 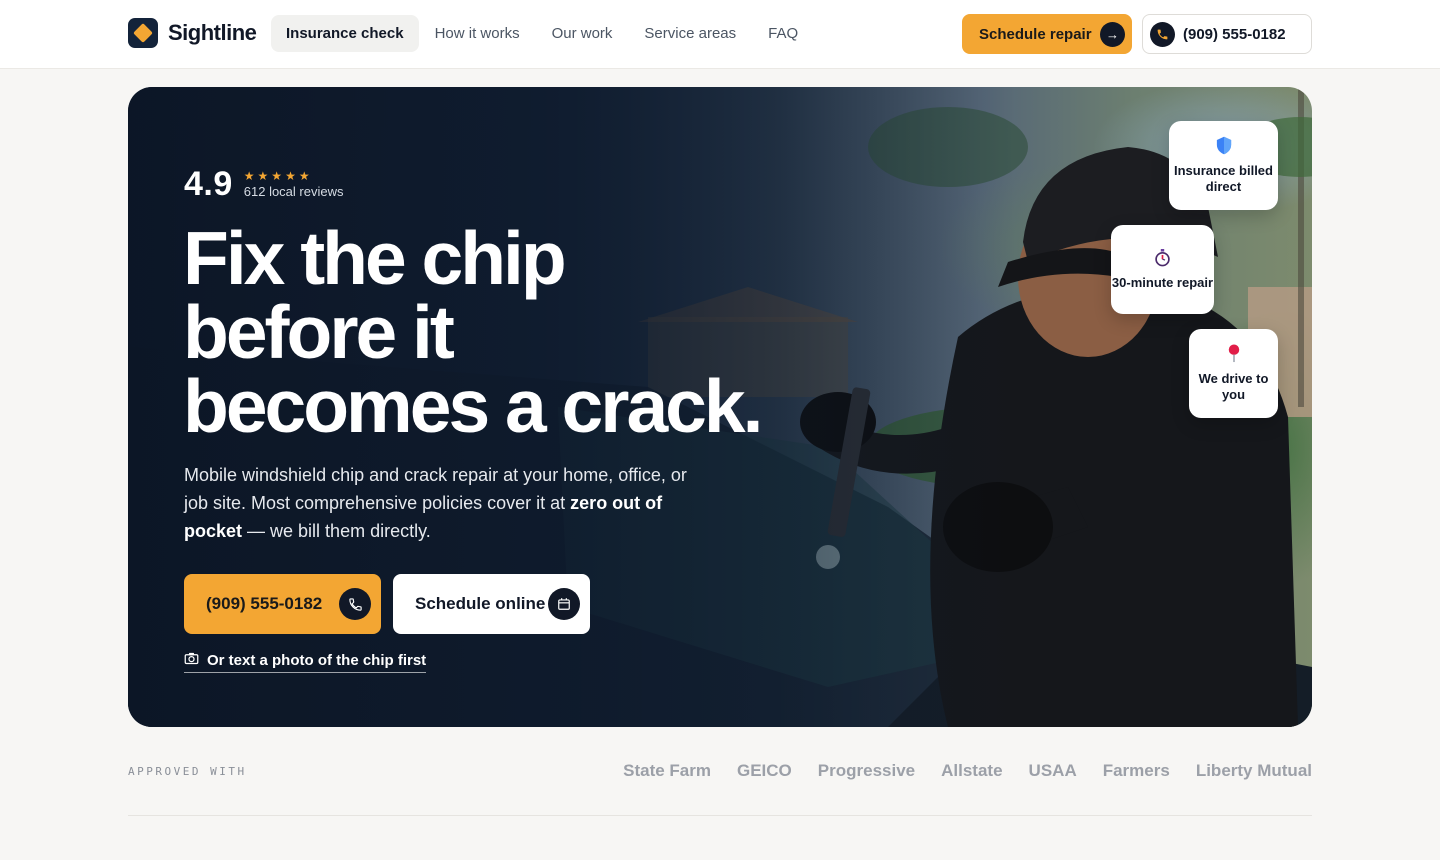 I want to click on subtitle-text-end: — we bill them directly., so click(x=336, y=531).